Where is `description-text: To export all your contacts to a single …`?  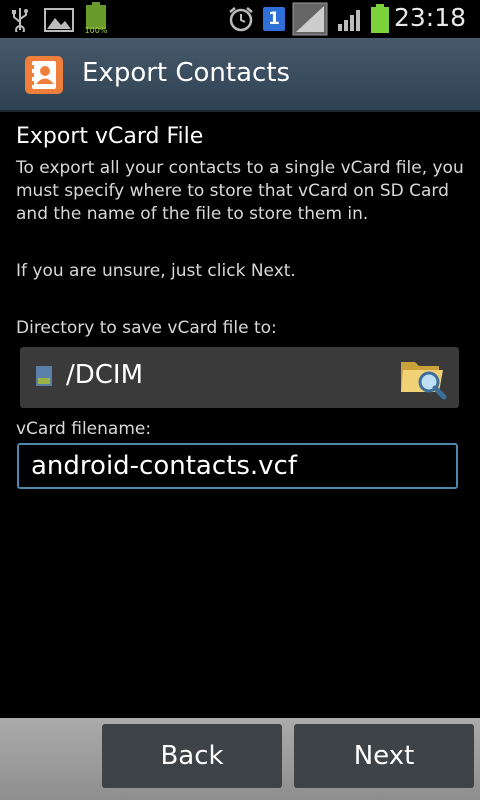
description-text: To export all your contacts to a single … is located at coordinates (240, 191).